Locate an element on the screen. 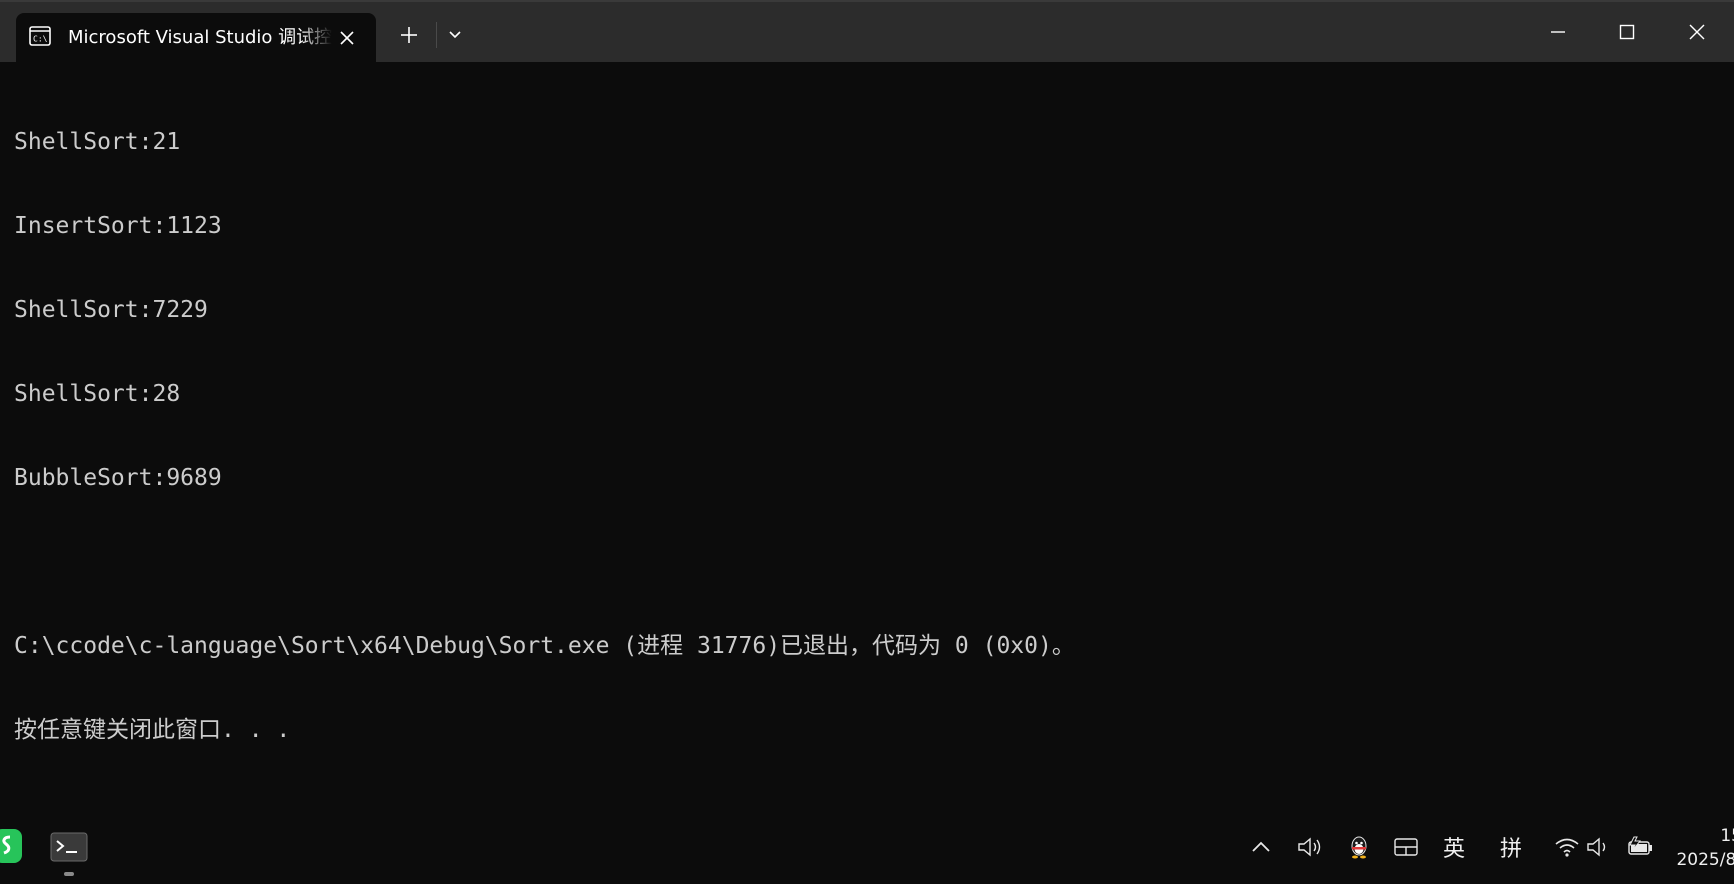 The height and width of the screenshot is (884, 1734). volume-tray-button is located at coordinates (1310, 847).